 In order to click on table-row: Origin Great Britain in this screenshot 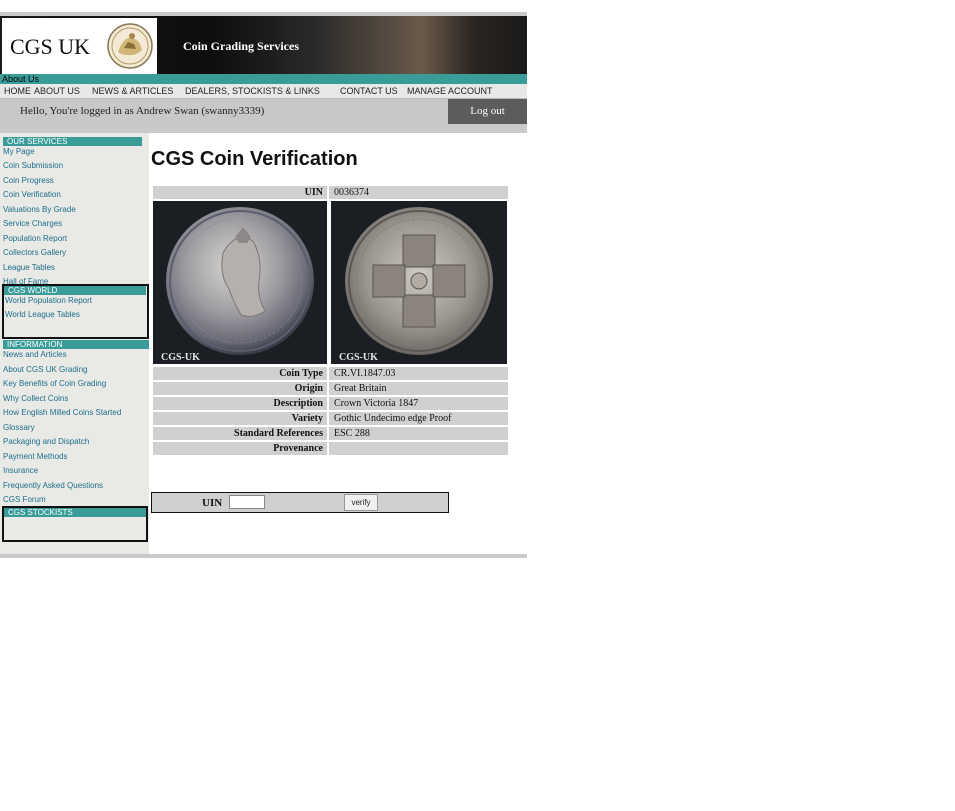, I will do `click(330, 388)`.